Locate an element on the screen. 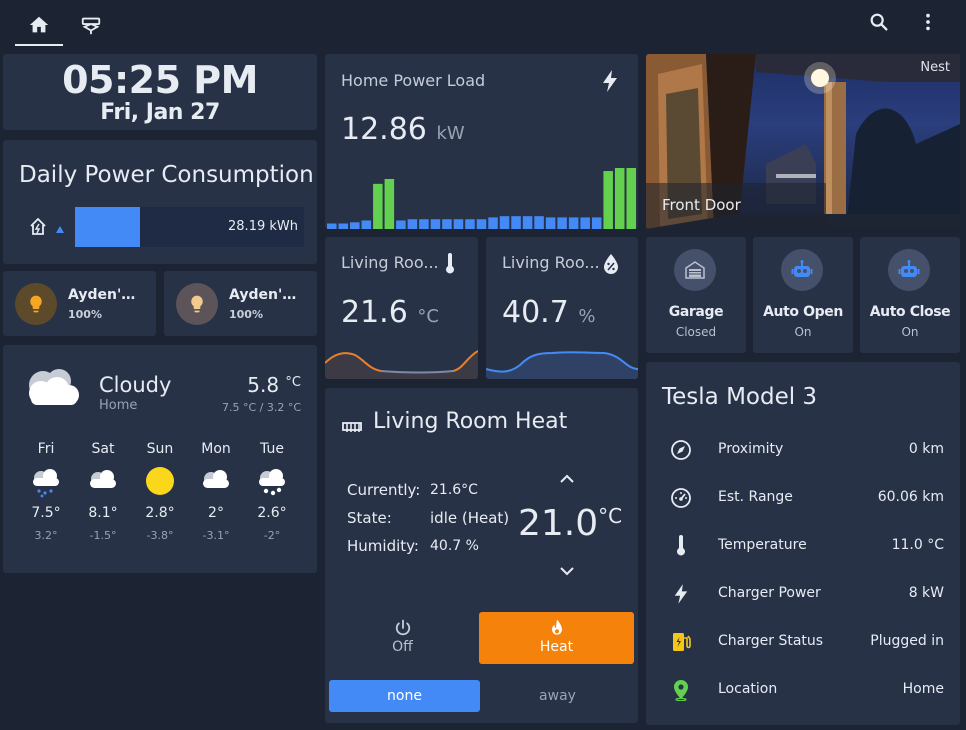 The height and width of the screenshot is (730, 966). garage-icon-container is located at coordinates (695, 270).